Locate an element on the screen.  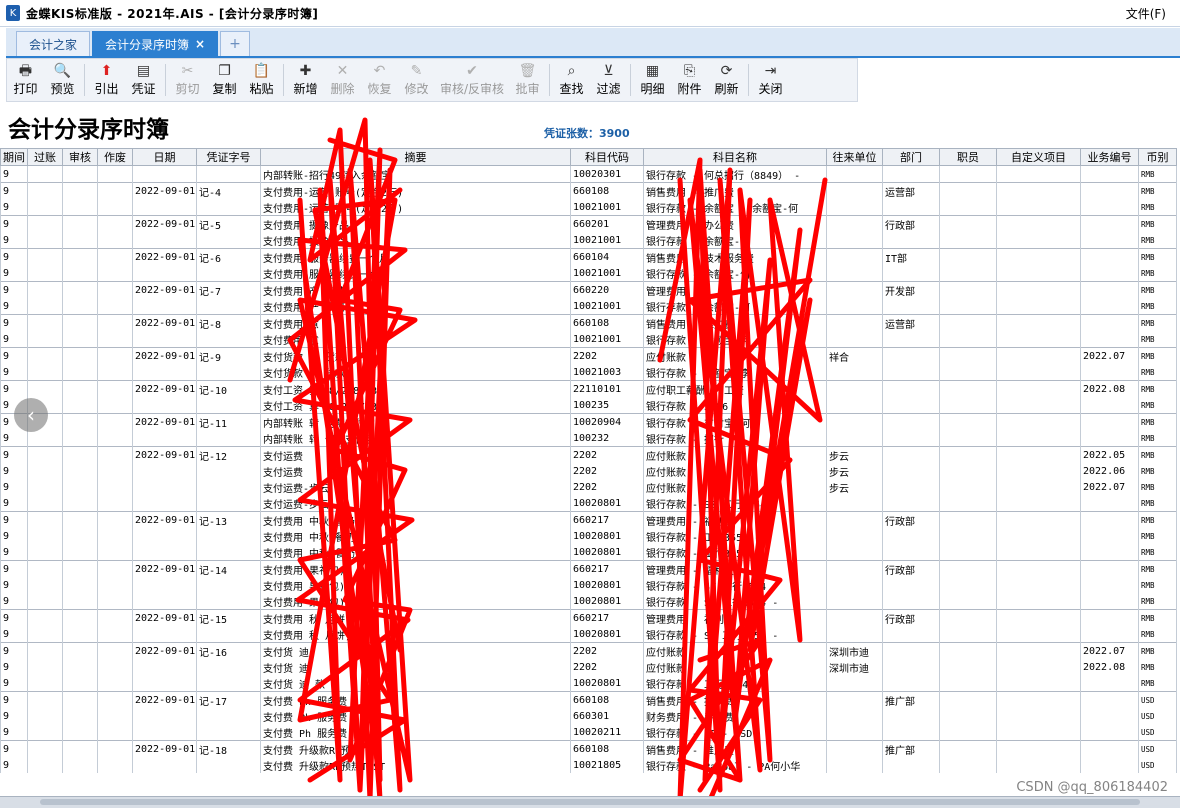
column-header: 往来单位 is located at coordinates (854, 157).